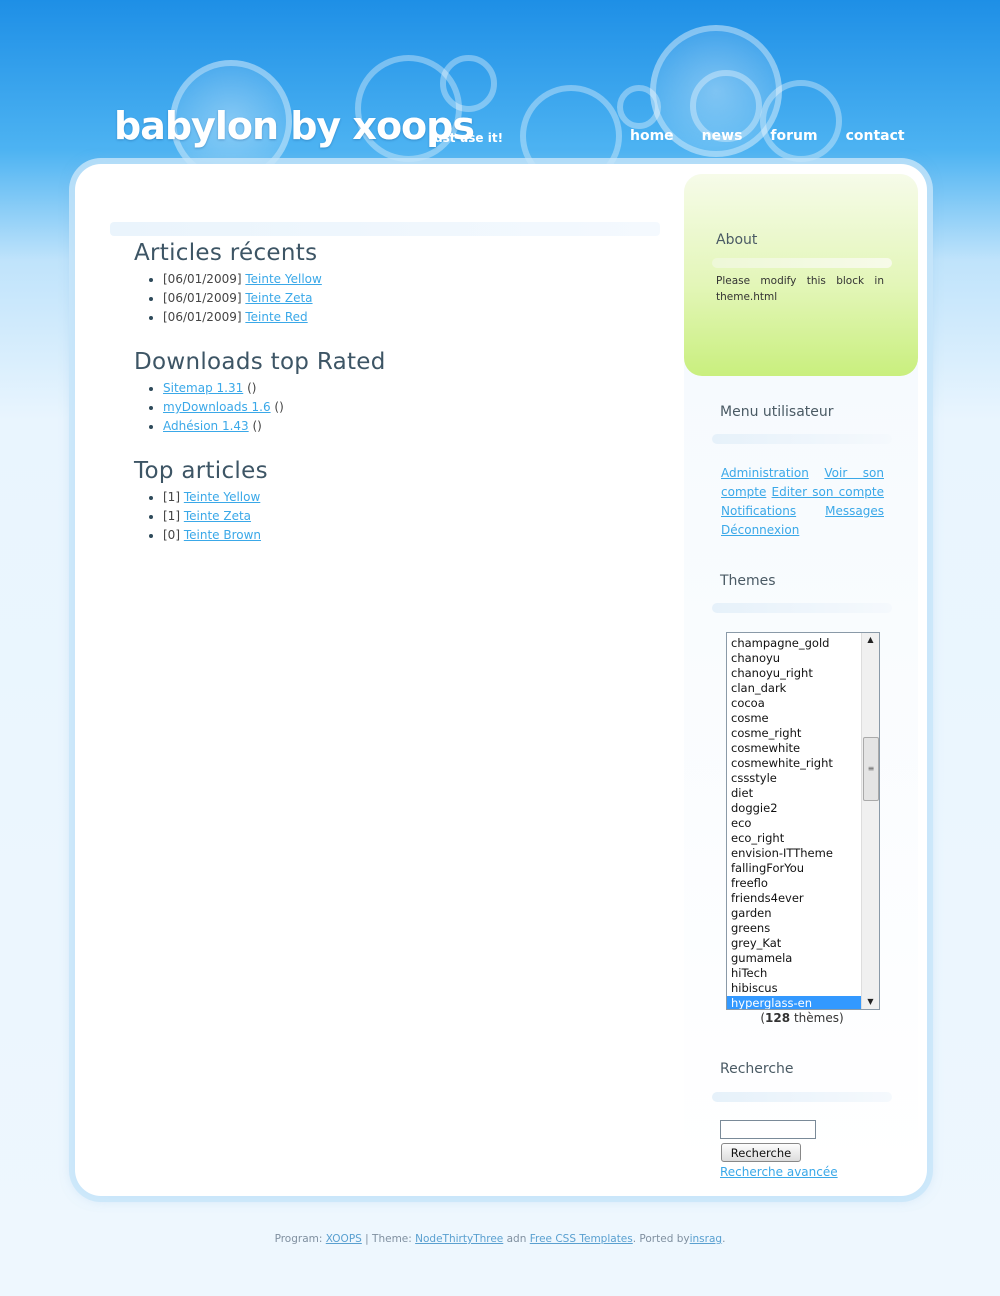  What do you see at coordinates (171, 535) in the screenshot?
I see `article-rank: [0]` at bounding box center [171, 535].